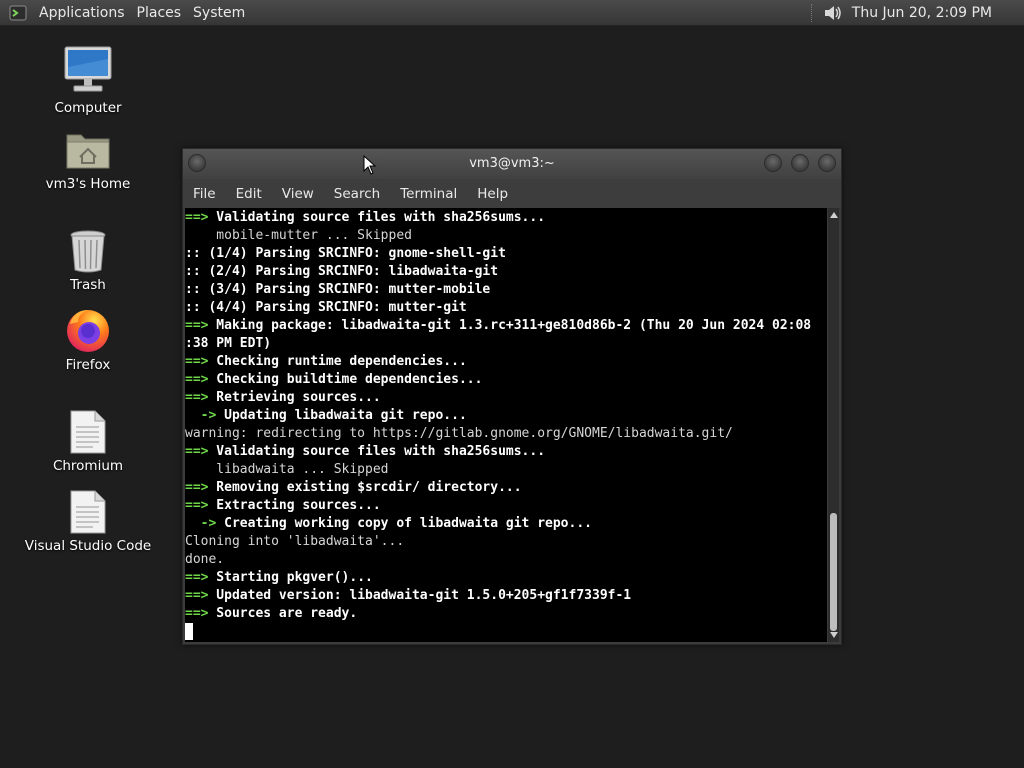  What do you see at coordinates (18, 13) in the screenshot?
I see `terminal-logo-icon` at bounding box center [18, 13].